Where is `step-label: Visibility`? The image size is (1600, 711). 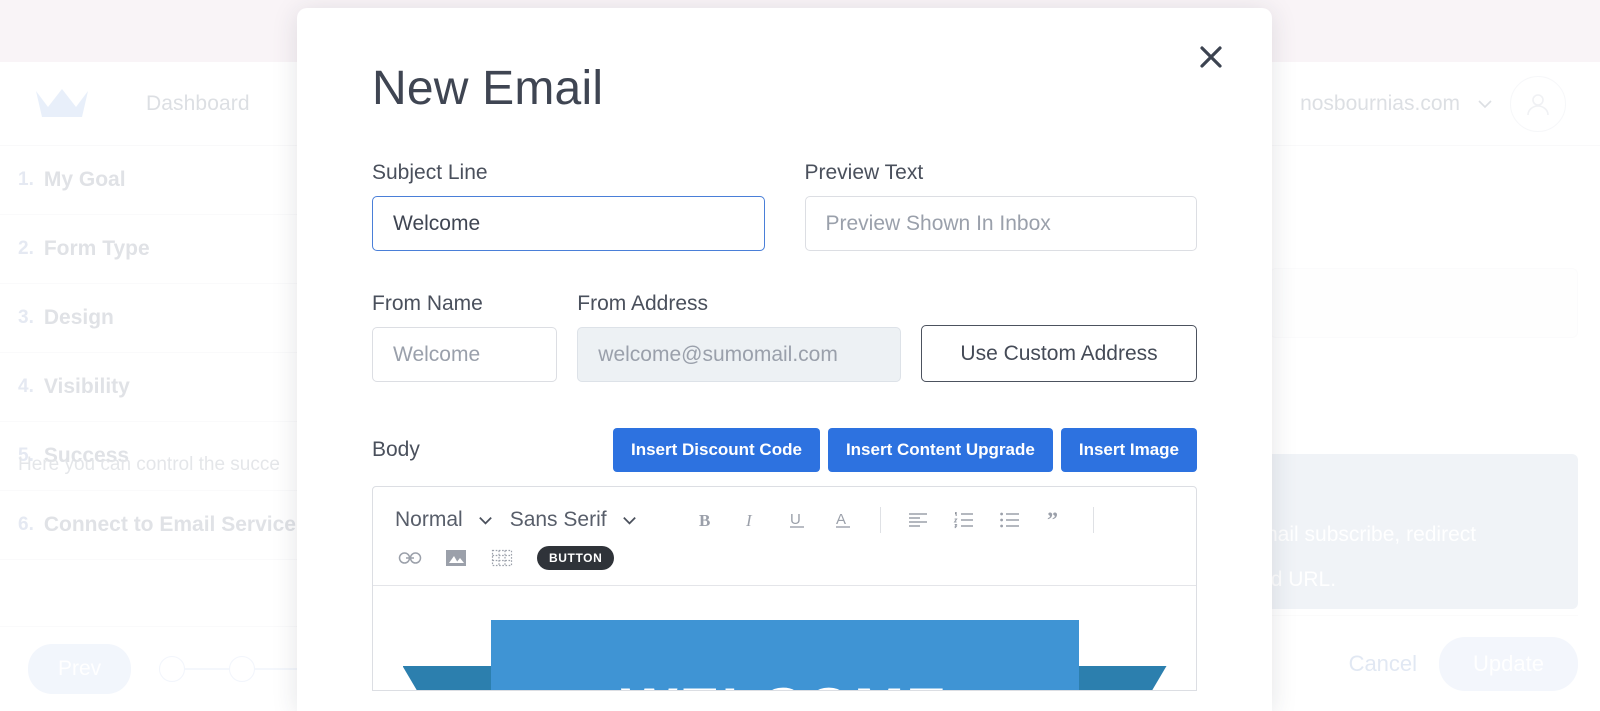 step-label: Visibility is located at coordinates (86, 386).